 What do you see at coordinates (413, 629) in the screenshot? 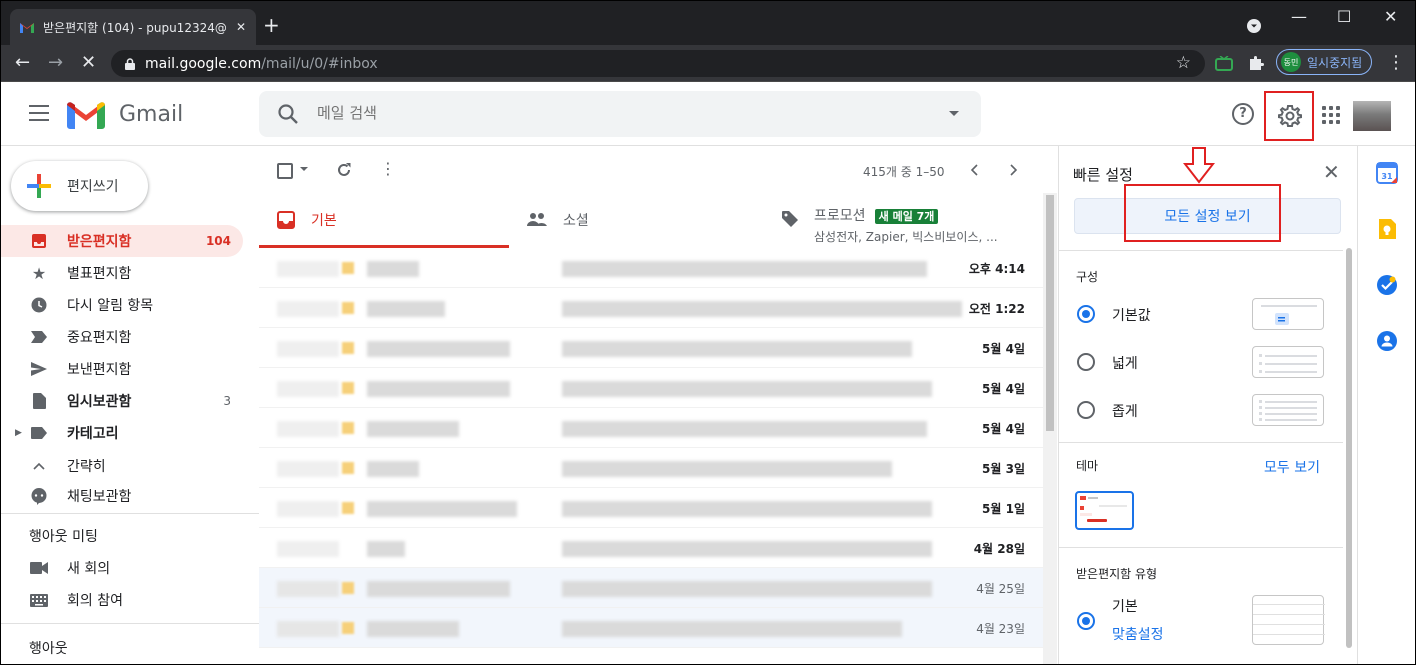
I see `redacted-sender` at bounding box center [413, 629].